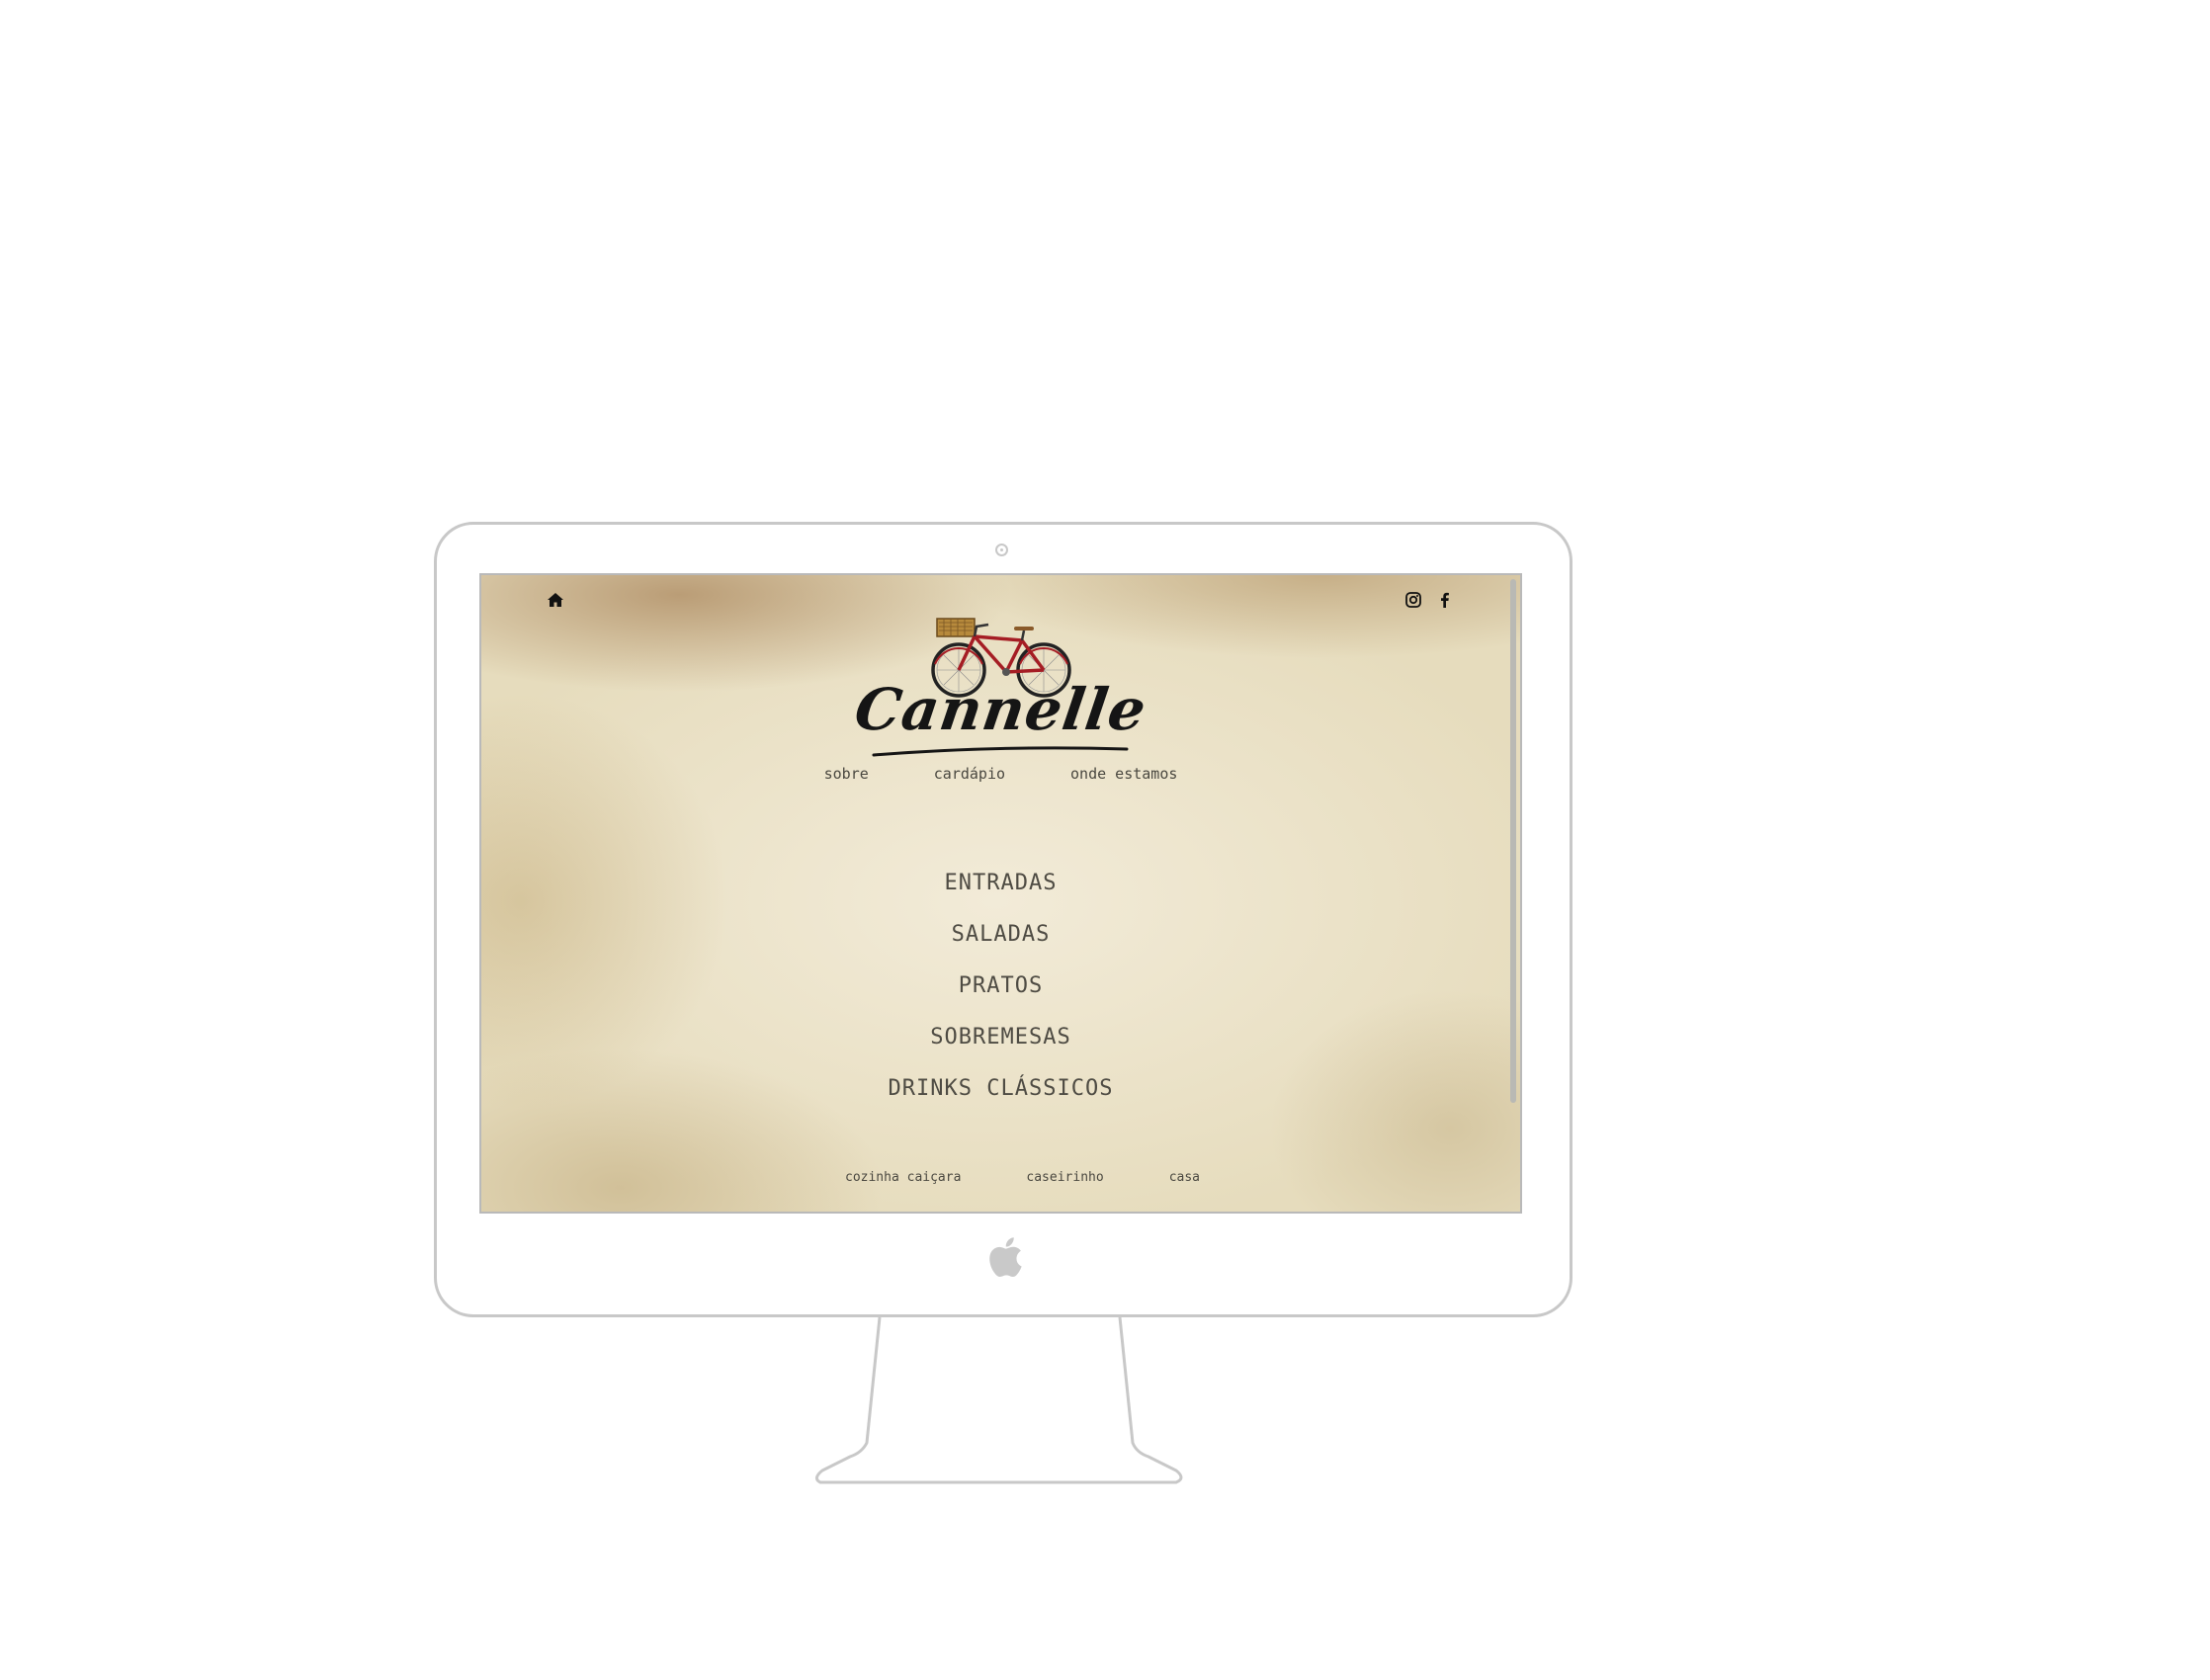 Image resolution: width=2210 pixels, height=1680 pixels. I want to click on footer-link-cozinha-caicara: cozinha caiçara, so click(903, 1177).